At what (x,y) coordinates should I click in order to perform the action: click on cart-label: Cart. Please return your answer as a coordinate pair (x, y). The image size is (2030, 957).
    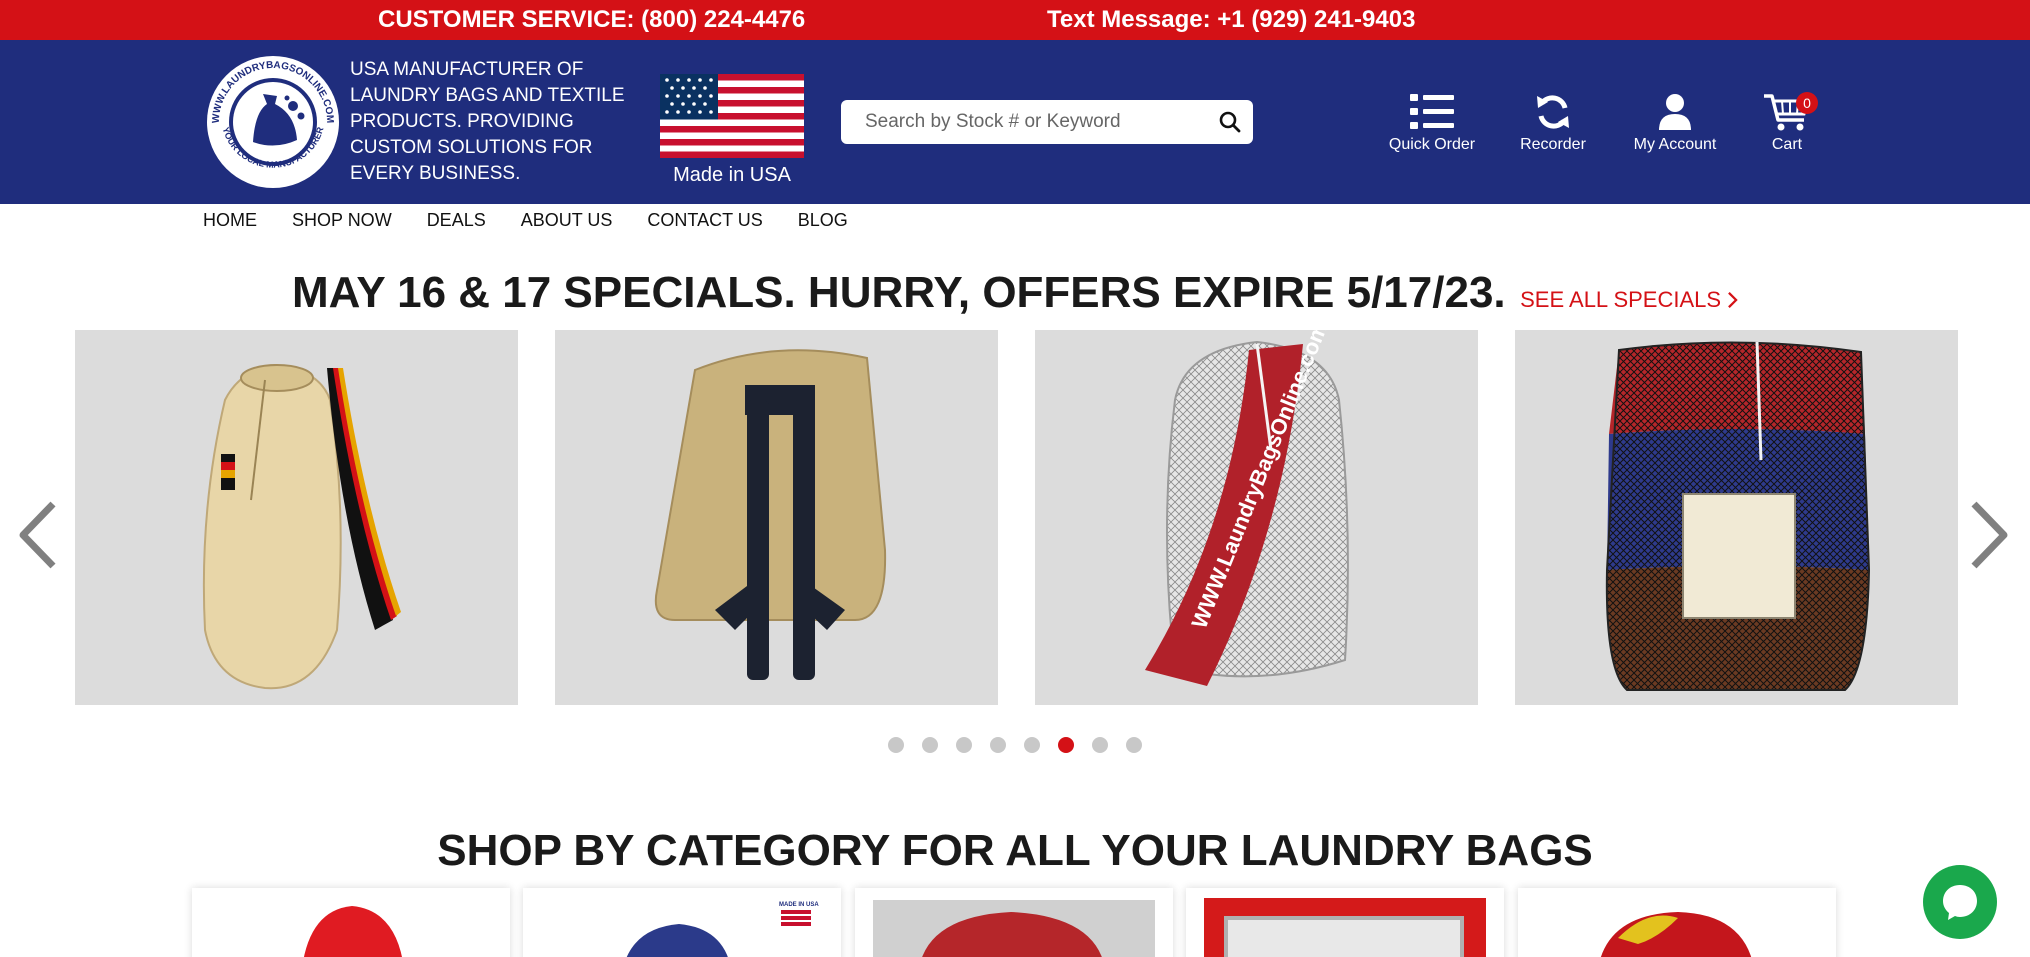
    Looking at the image, I should click on (1787, 144).